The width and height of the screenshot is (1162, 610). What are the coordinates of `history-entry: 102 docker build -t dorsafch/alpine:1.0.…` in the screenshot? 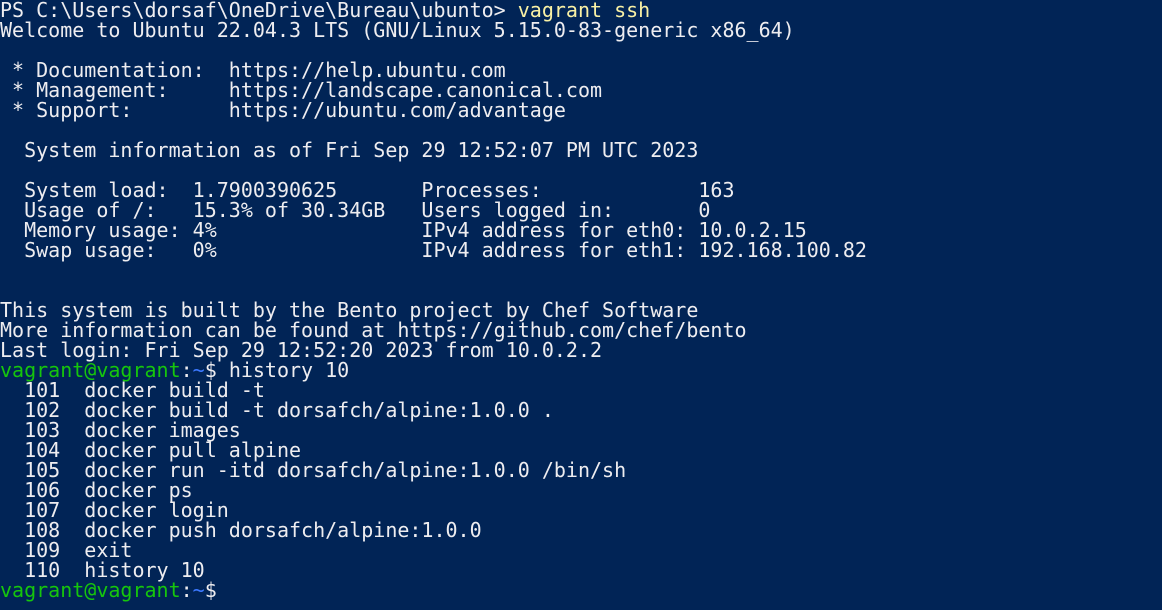 It's located at (277, 410).